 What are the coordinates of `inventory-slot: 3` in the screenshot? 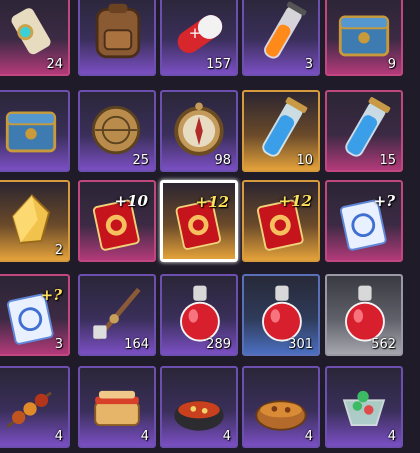 It's located at (281, 38).